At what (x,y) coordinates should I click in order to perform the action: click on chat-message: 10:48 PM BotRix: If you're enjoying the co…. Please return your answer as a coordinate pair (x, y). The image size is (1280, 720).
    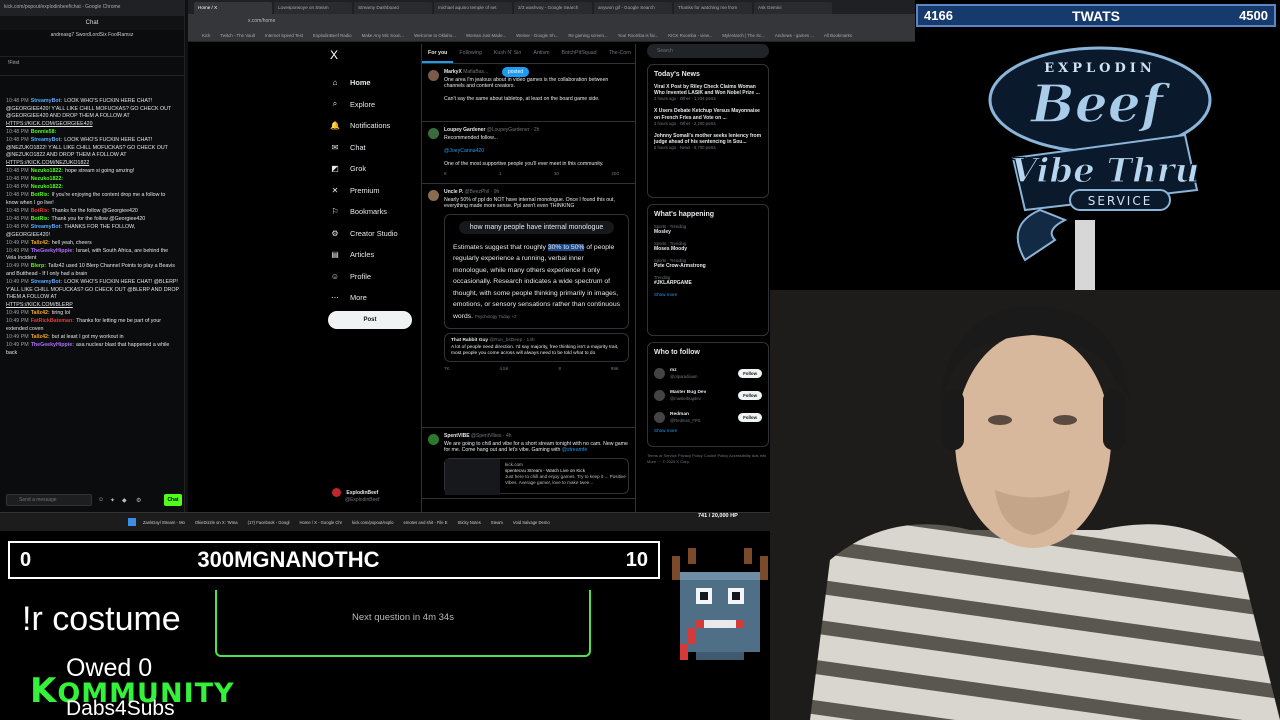
    Looking at the image, I should click on (92, 199).